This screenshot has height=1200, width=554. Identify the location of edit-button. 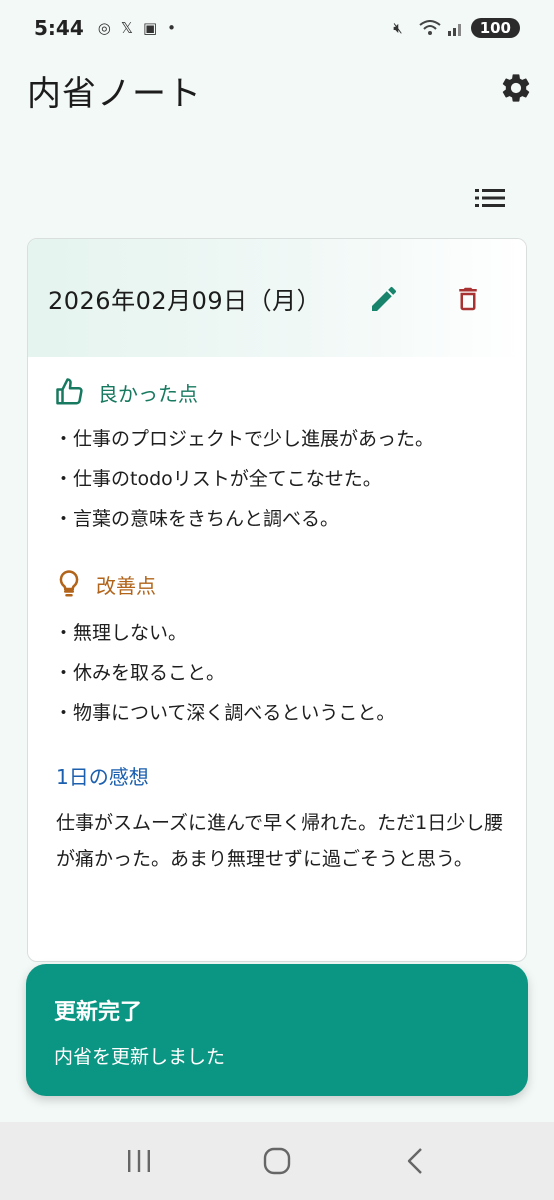
(384, 299).